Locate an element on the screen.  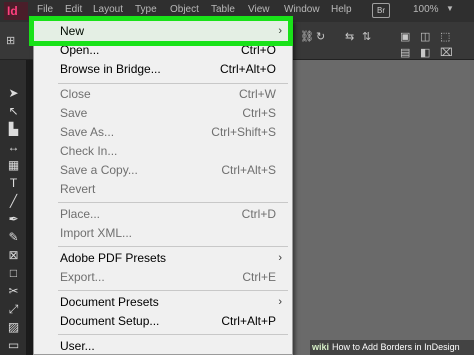
menu-table: Table is located at coordinates (223, 9).